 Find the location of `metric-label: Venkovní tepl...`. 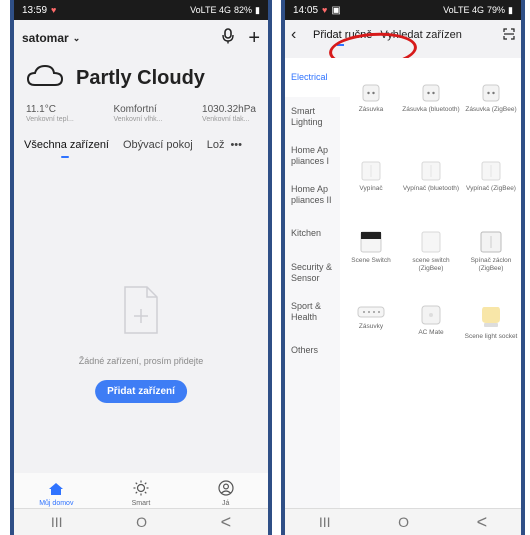

metric-label: Venkovní tepl... is located at coordinates (50, 119).